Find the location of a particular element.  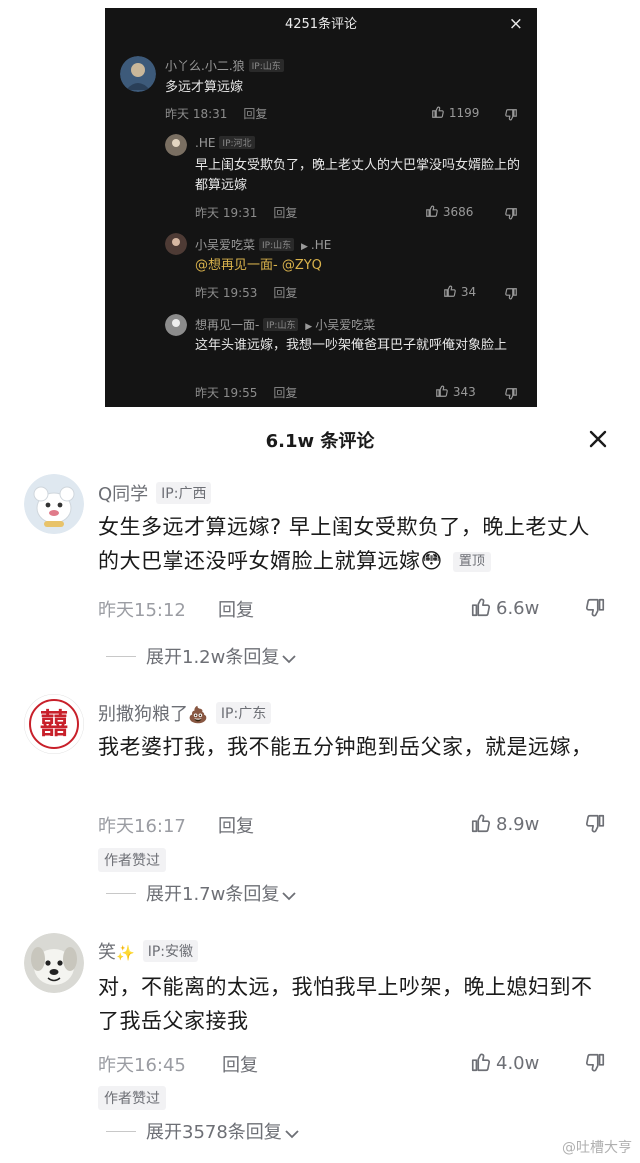

pinned-badge: 置顶 is located at coordinates (471, 562).